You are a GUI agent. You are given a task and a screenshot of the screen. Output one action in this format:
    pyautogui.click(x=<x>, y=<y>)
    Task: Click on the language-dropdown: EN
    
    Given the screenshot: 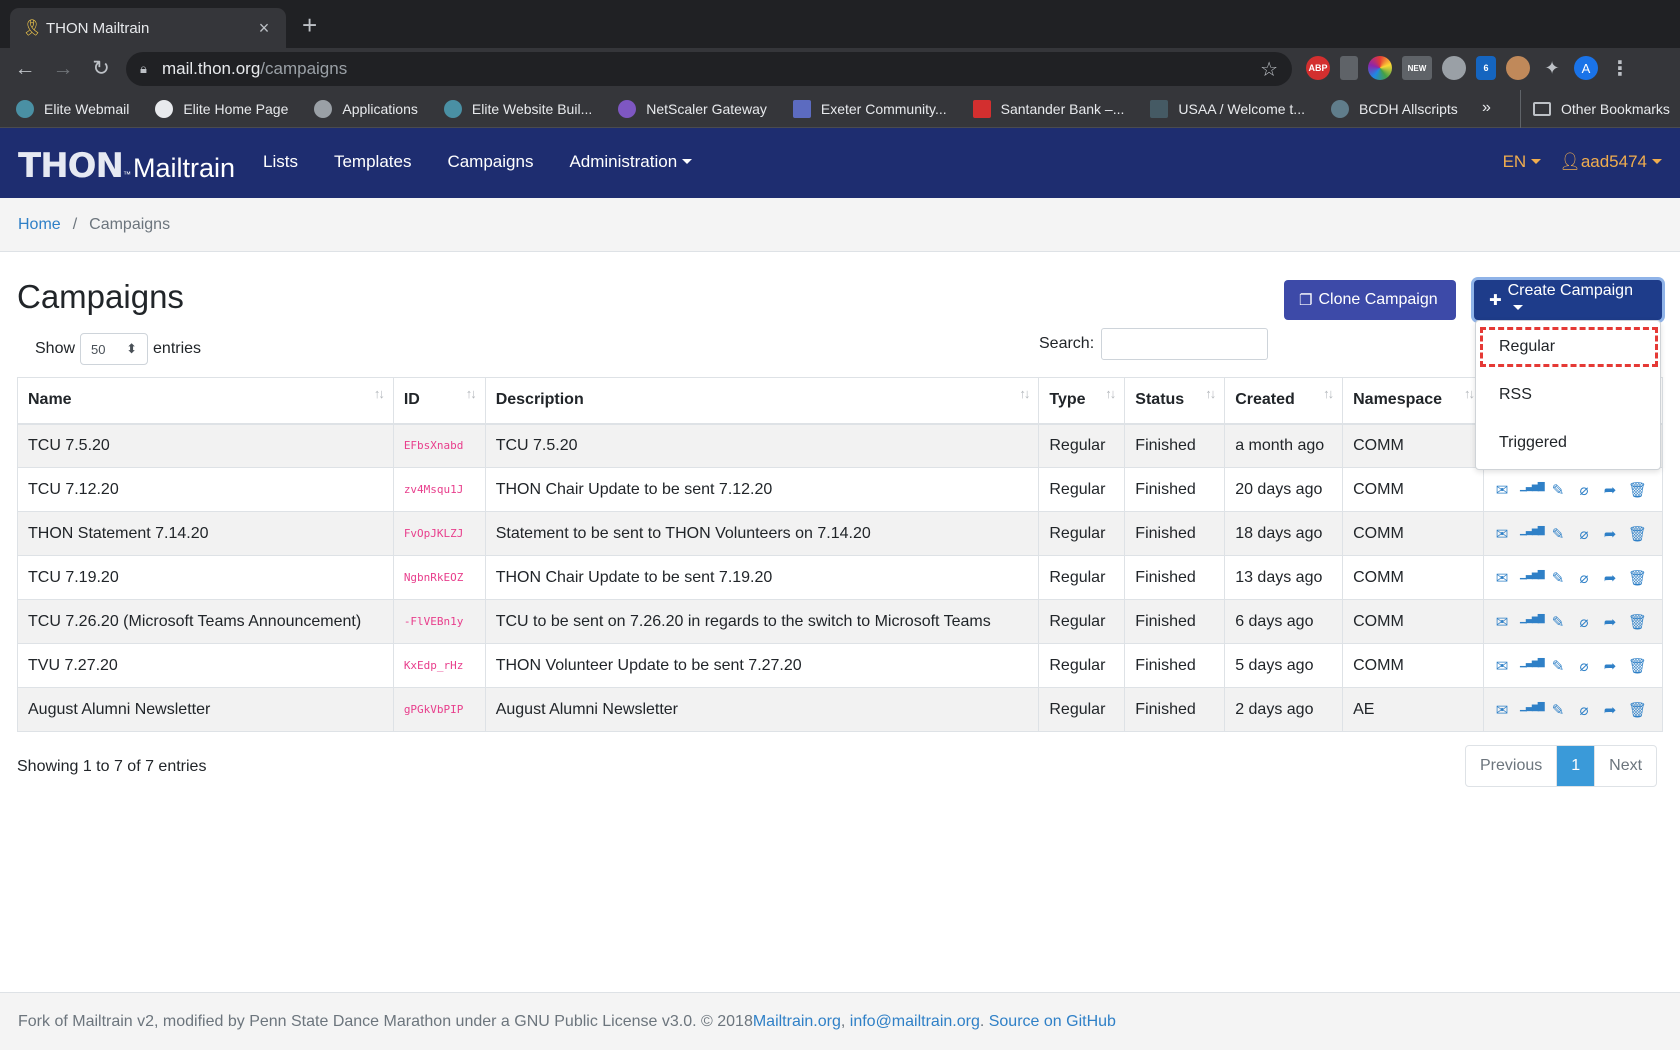 What is the action you would take?
    pyautogui.click(x=1522, y=162)
    